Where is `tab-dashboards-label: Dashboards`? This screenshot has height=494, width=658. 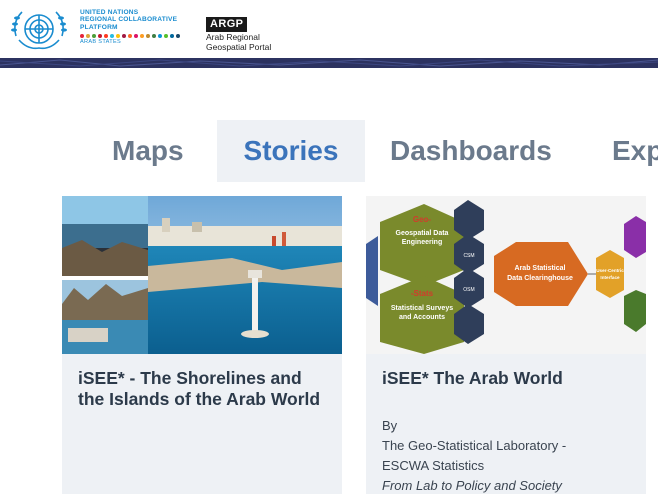
tab-dashboards-label: Dashboards is located at coordinates (471, 150).